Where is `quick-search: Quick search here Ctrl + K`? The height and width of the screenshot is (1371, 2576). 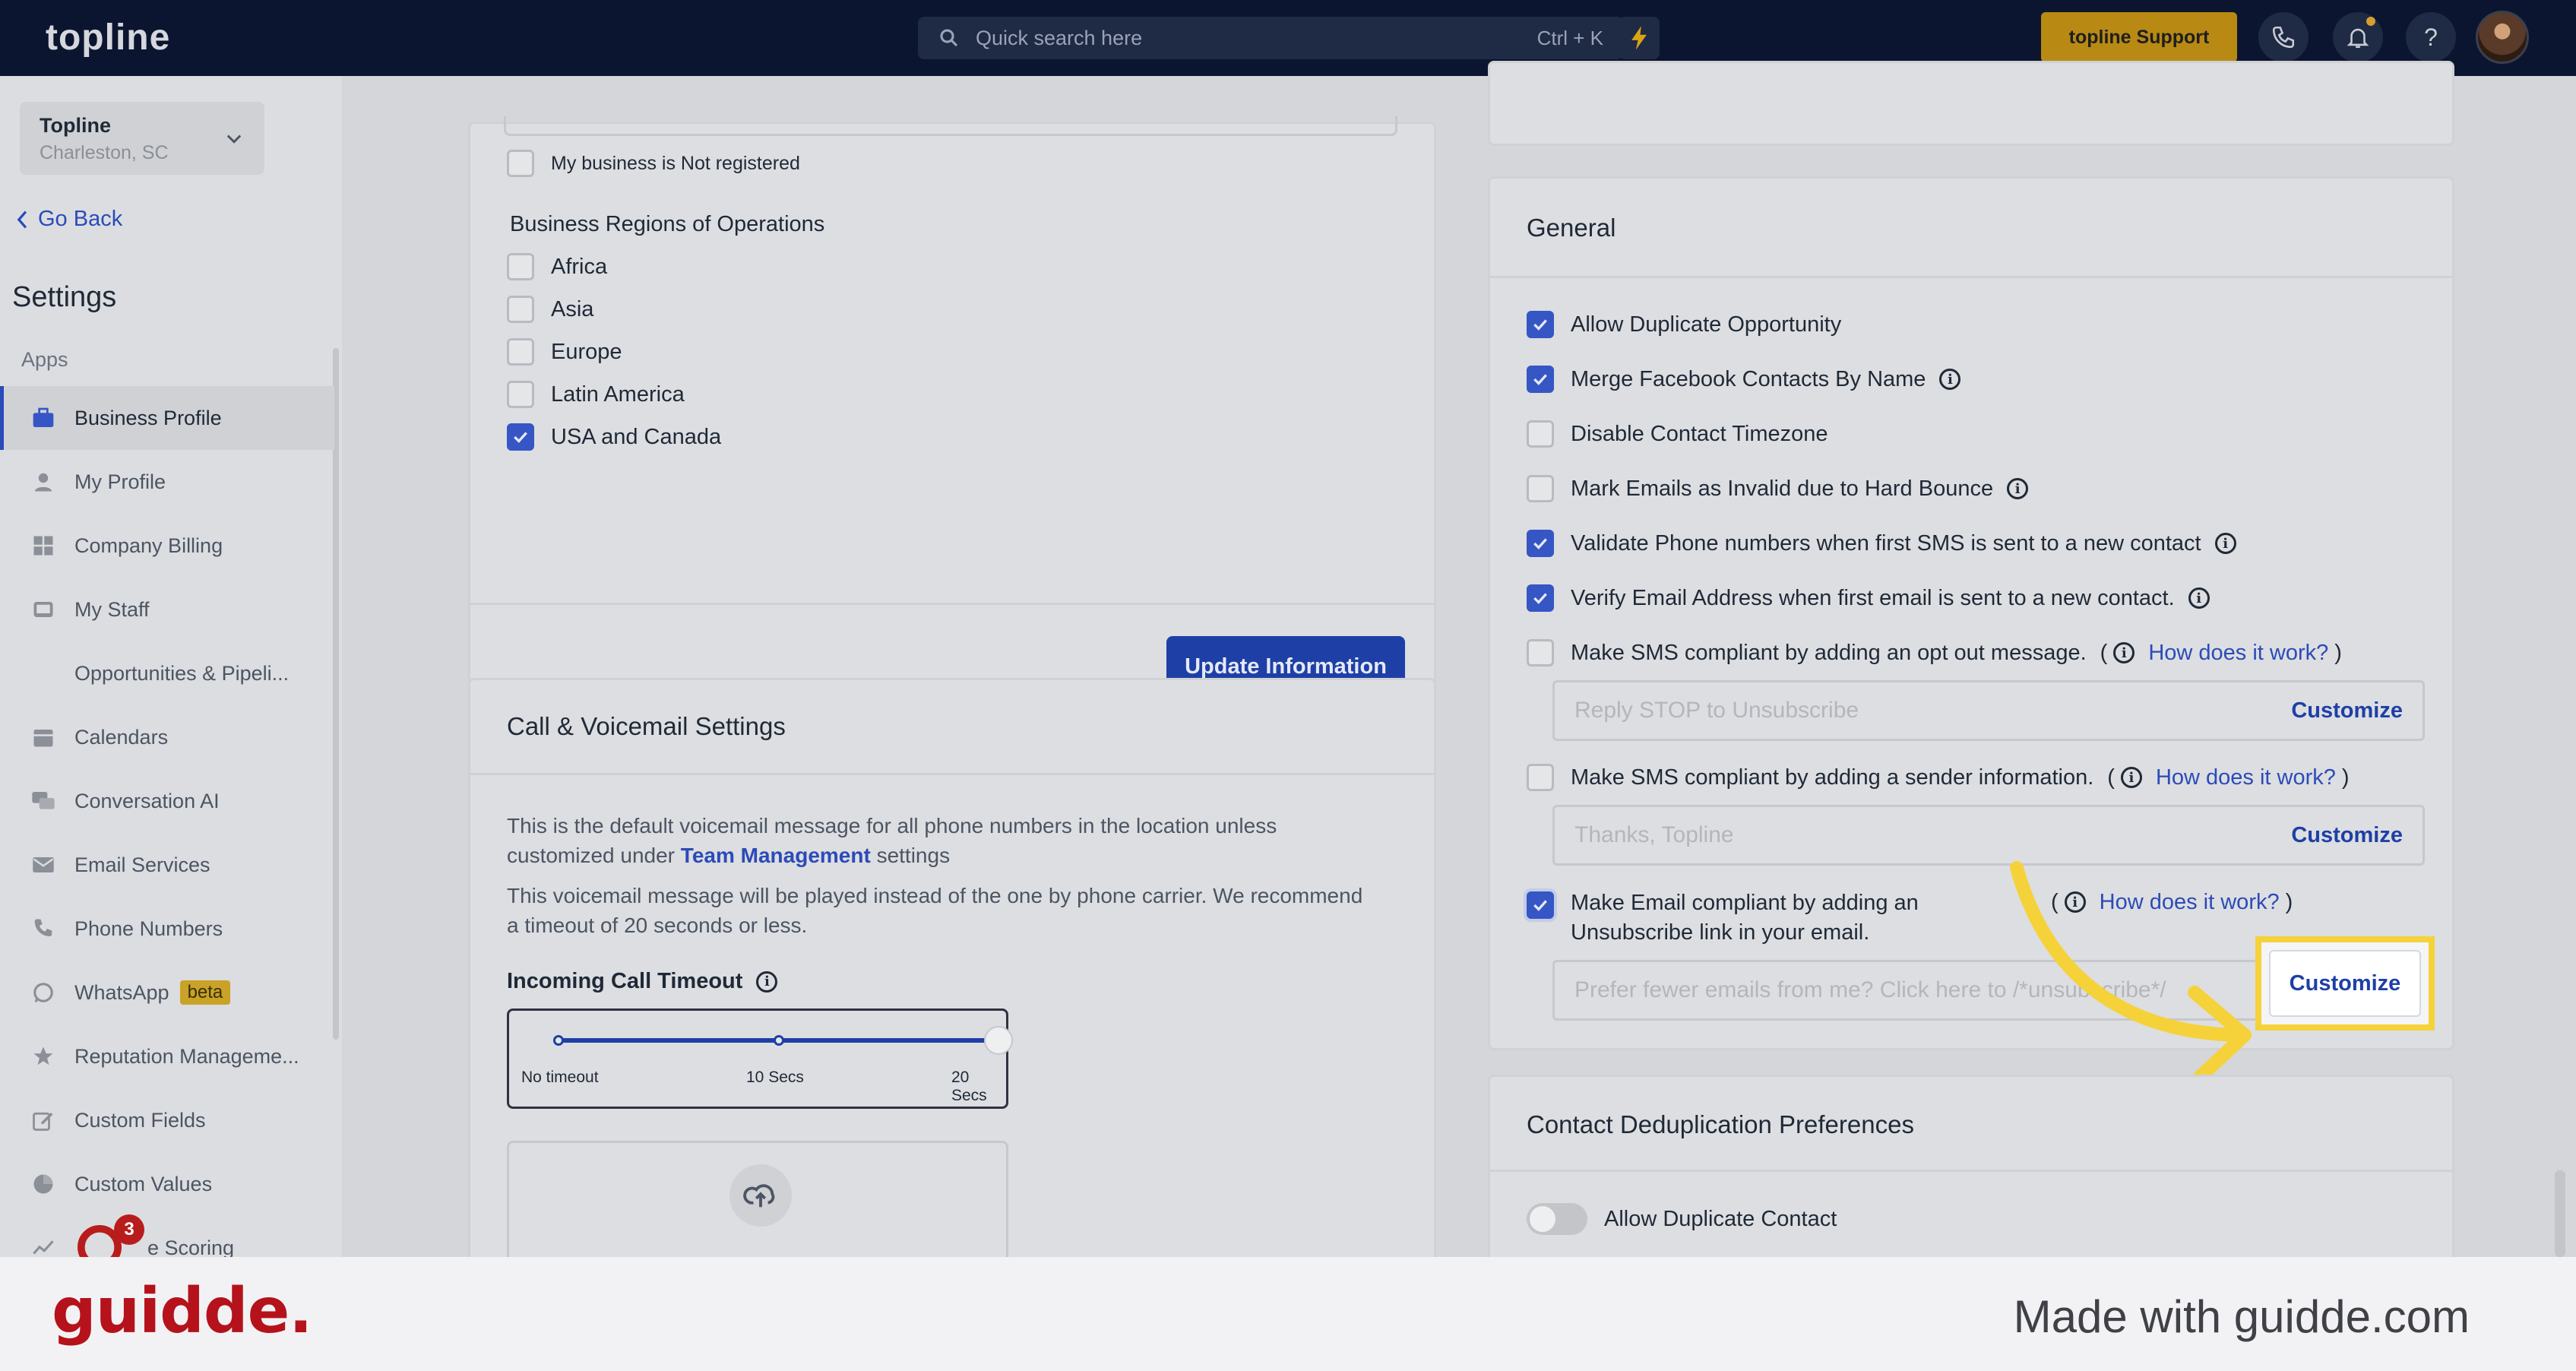 quick-search: Quick search here Ctrl + K is located at coordinates (1270, 38).